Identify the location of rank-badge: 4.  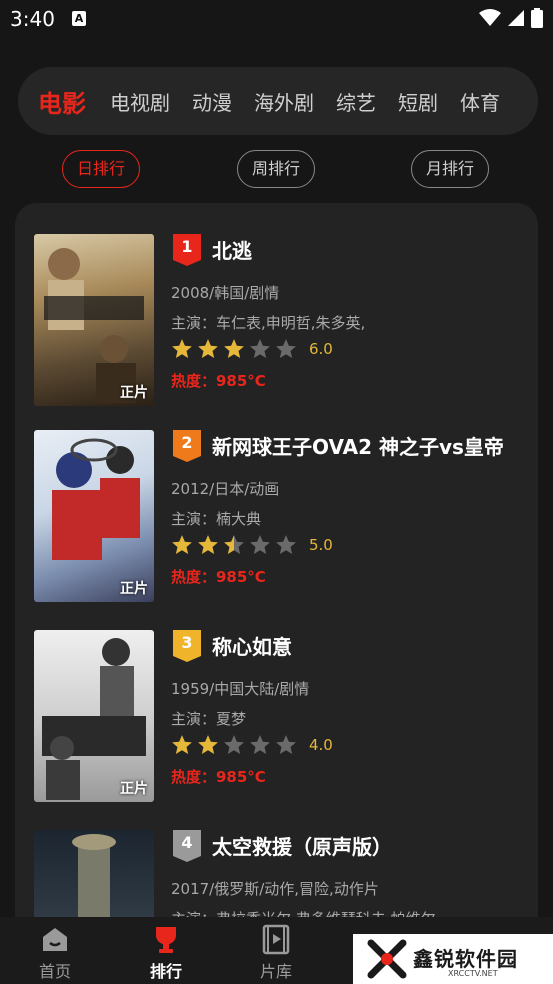
(187, 846).